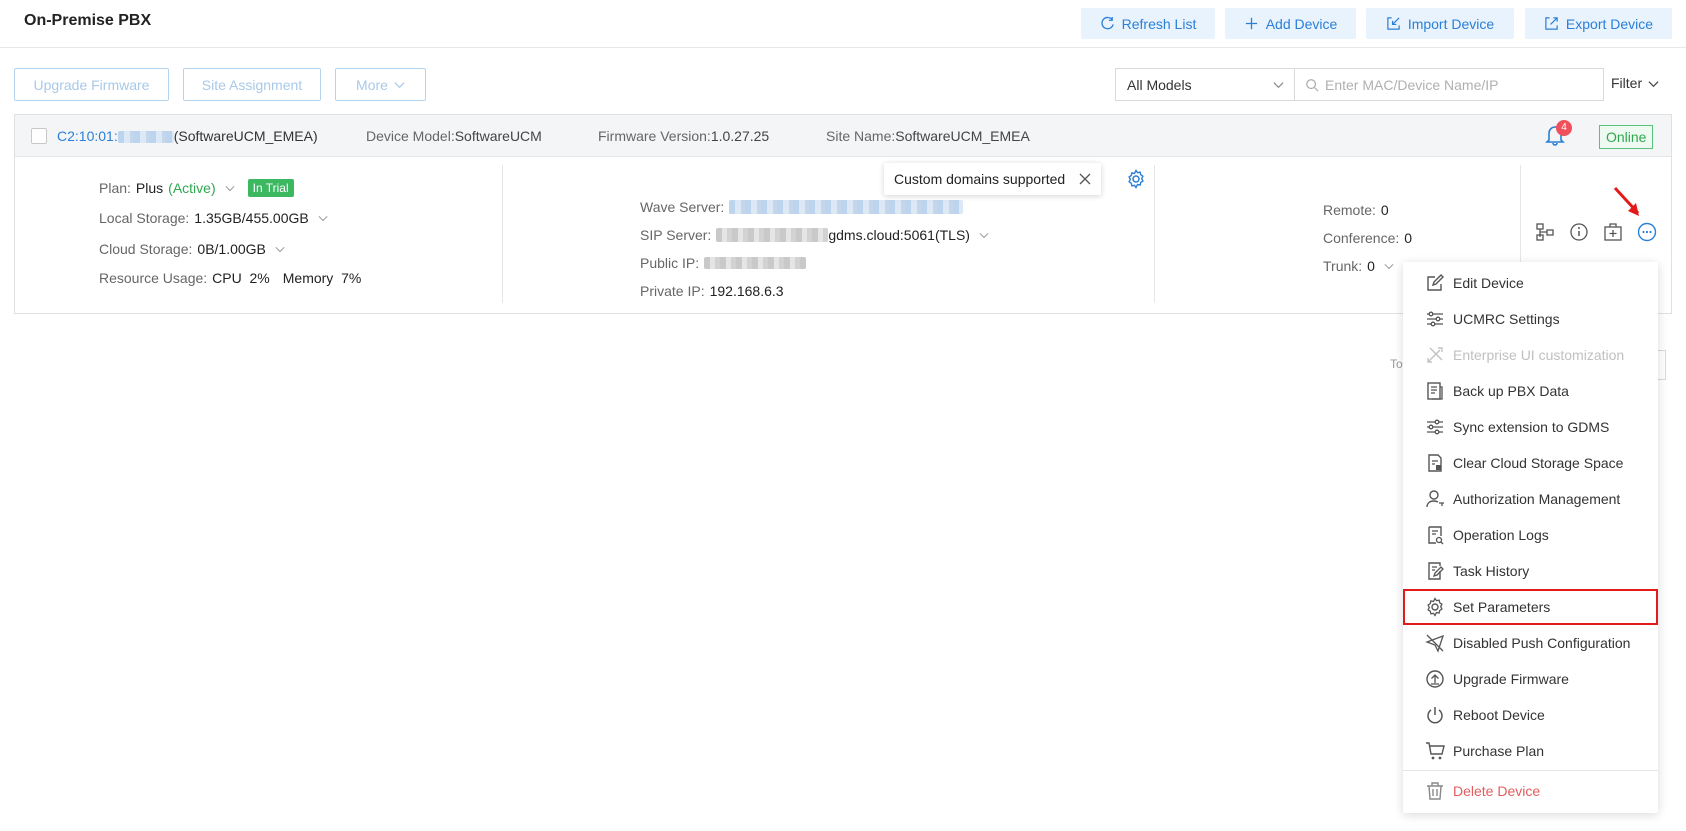  I want to click on menu-item-label: Operation Logs, so click(1501, 535).